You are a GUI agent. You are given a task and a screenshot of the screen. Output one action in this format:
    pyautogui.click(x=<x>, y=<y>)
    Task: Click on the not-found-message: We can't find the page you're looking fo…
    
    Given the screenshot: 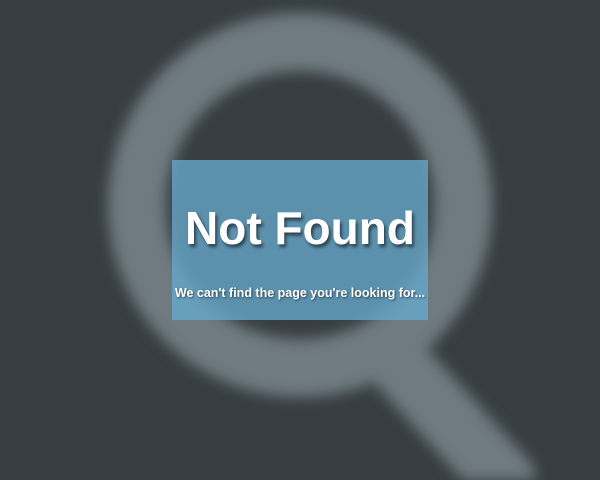 What is the action you would take?
    pyautogui.click(x=300, y=293)
    